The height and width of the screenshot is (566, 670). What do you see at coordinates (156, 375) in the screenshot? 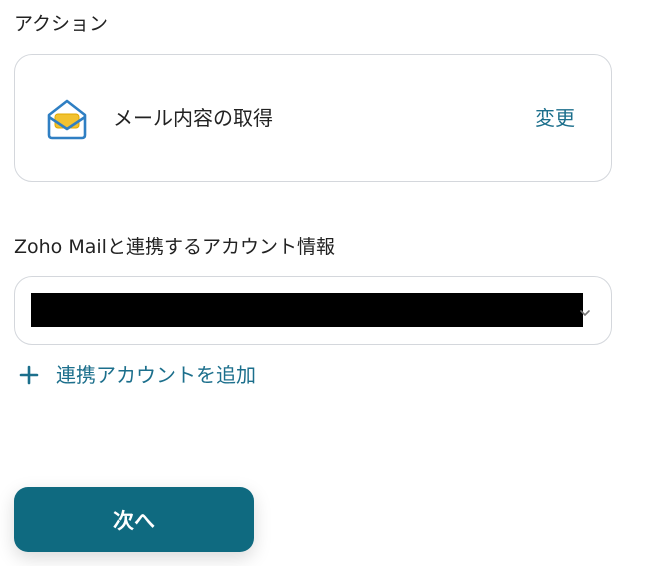
I see `add-account-label: 連携アカウントを追加` at bounding box center [156, 375].